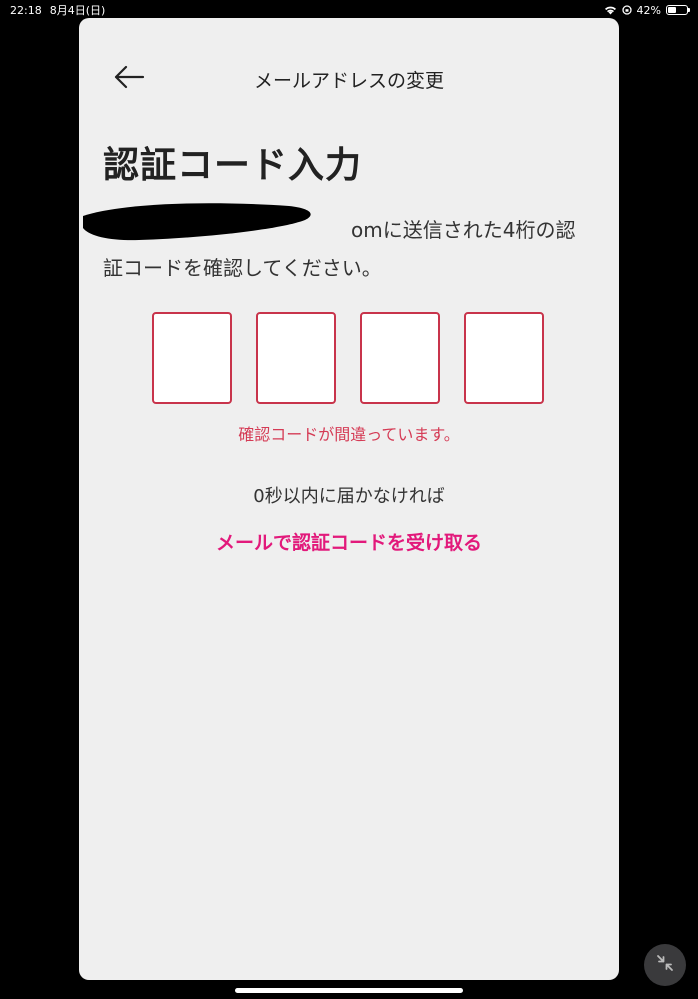 This screenshot has height=999, width=698. Describe the element at coordinates (349, 541) in the screenshot. I see `resend-code-link: メールで認証コードを受け取る` at that location.